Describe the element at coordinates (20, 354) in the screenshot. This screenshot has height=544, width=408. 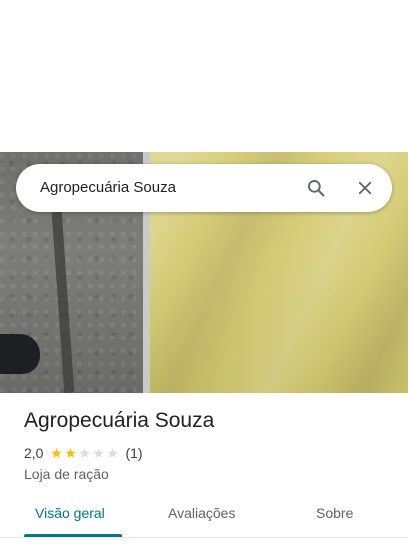
I see `photo-shoe` at that location.